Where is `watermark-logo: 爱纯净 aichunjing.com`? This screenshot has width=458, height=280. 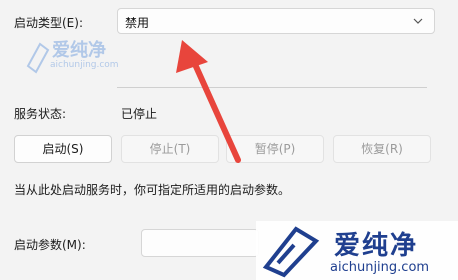 watermark-logo: 爱纯净 aichunjing.com is located at coordinates (357, 250).